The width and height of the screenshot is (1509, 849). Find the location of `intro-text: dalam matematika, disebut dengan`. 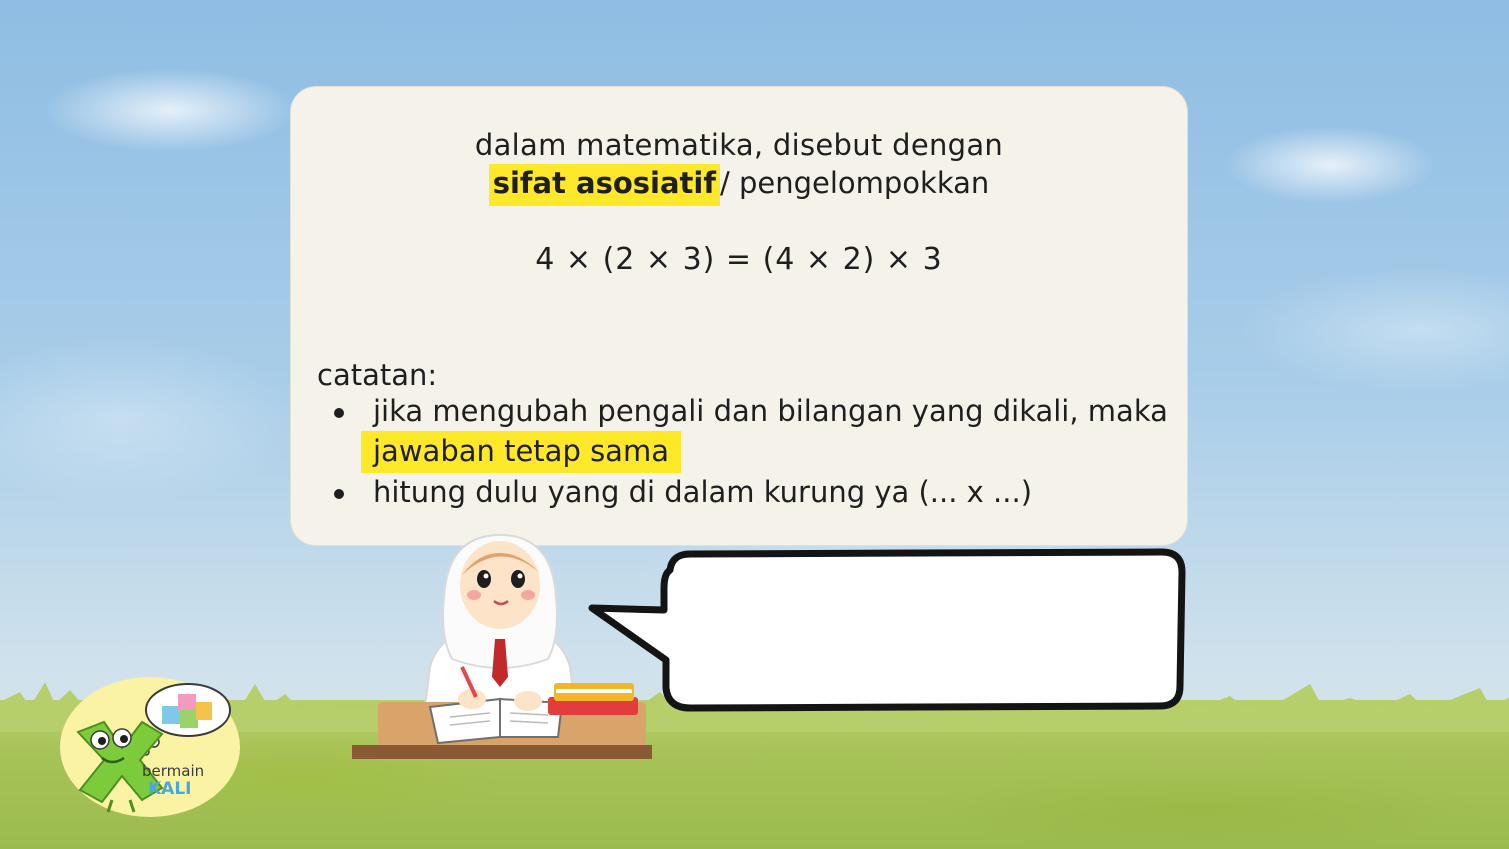

intro-text: dalam matematika, disebut dengan is located at coordinates (739, 145).